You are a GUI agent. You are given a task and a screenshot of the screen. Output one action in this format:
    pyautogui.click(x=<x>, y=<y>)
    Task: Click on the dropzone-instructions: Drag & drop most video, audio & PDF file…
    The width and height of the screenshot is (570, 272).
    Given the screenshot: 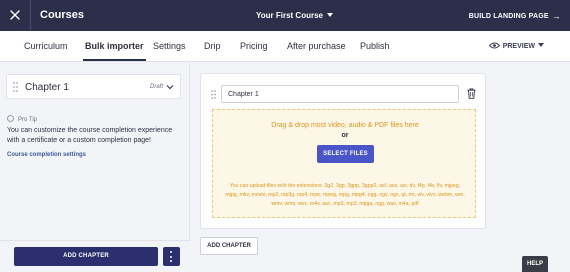 What is the action you would take?
    pyautogui.click(x=345, y=125)
    